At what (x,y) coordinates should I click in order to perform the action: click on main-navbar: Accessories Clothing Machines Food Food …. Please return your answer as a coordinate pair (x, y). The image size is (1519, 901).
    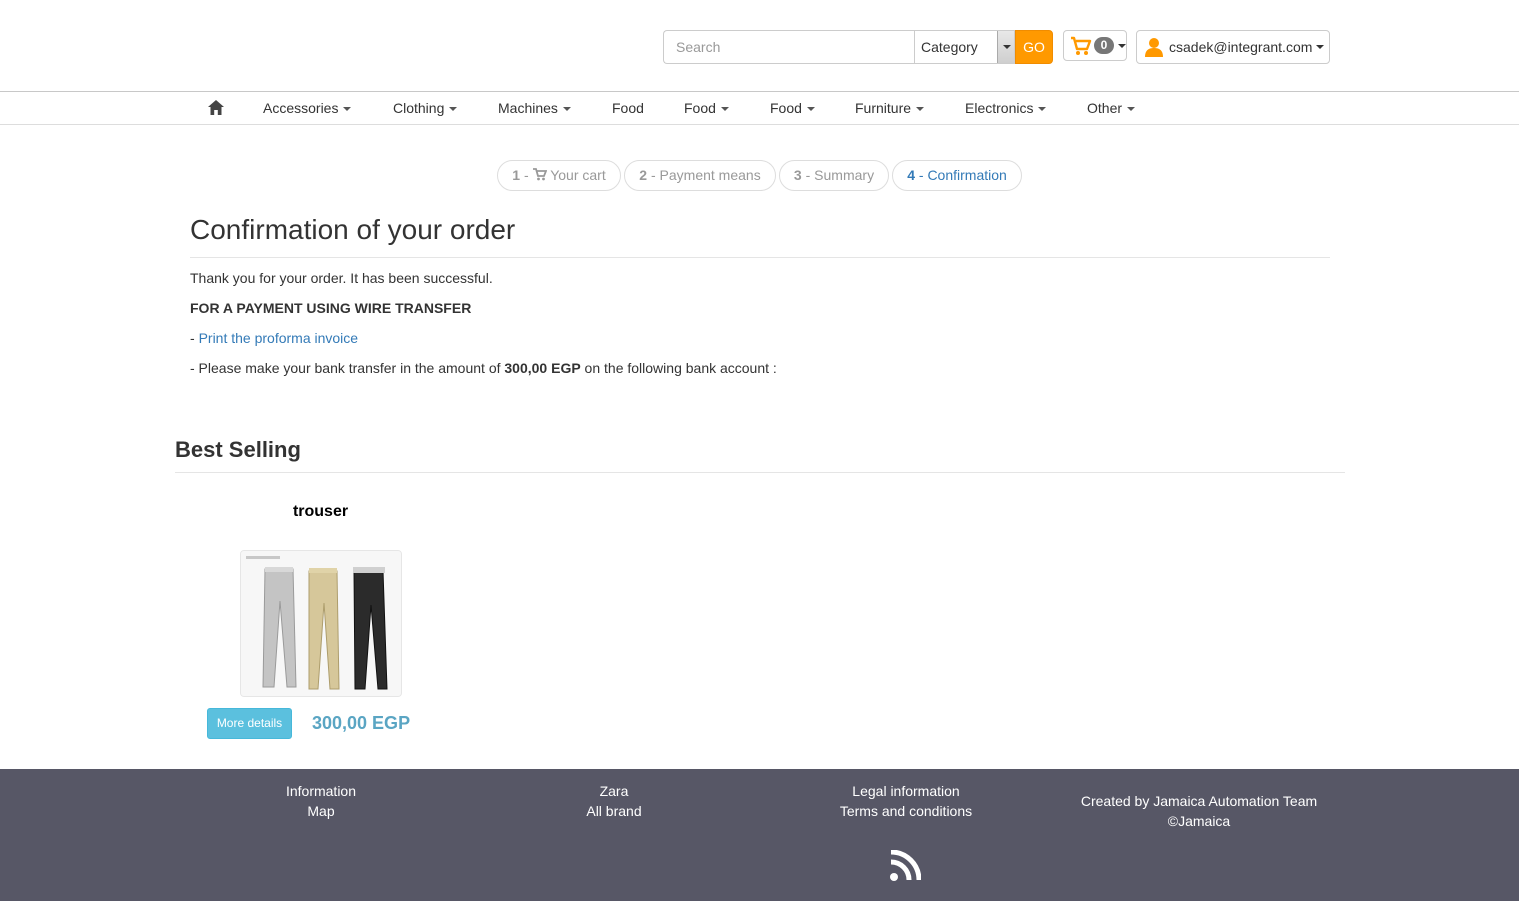
    Looking at the image, I should click on (759, 108).